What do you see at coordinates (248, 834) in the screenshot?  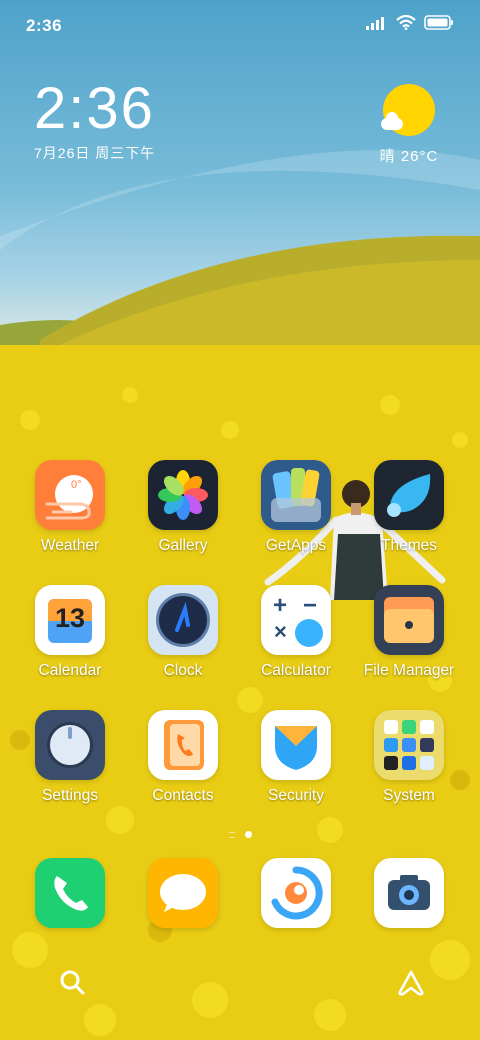 I see `page-dot-active` at bounding box center [248, 834].